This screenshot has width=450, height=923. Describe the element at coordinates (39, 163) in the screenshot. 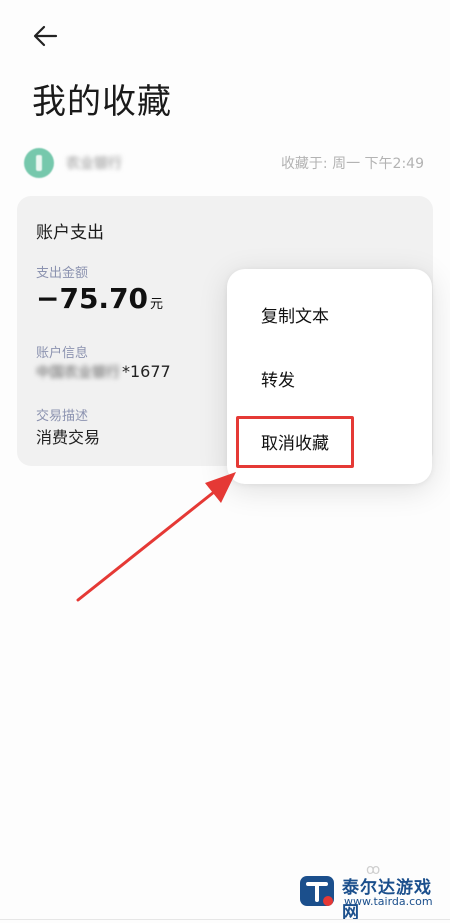

I see `bank-avatar` at that location.